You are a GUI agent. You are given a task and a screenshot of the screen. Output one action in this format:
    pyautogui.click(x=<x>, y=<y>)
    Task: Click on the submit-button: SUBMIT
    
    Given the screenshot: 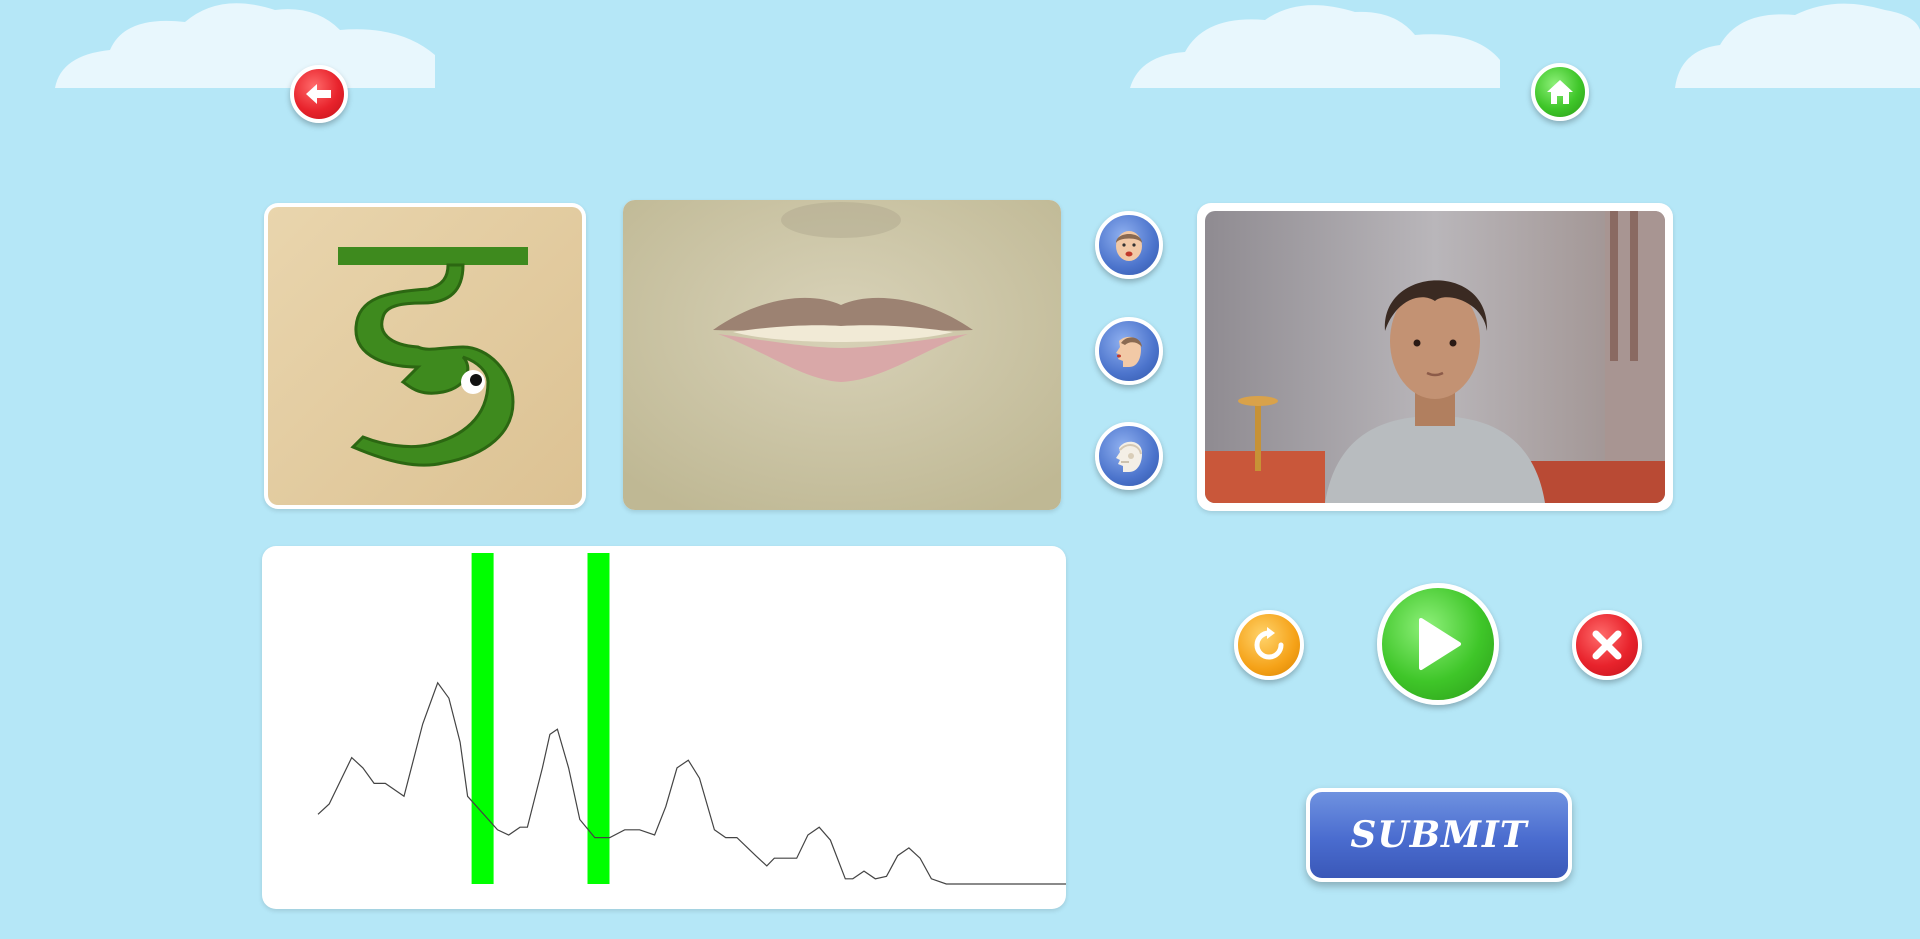 What is the action you would take?
    pyautogui.click(x=1439, y=835)
    